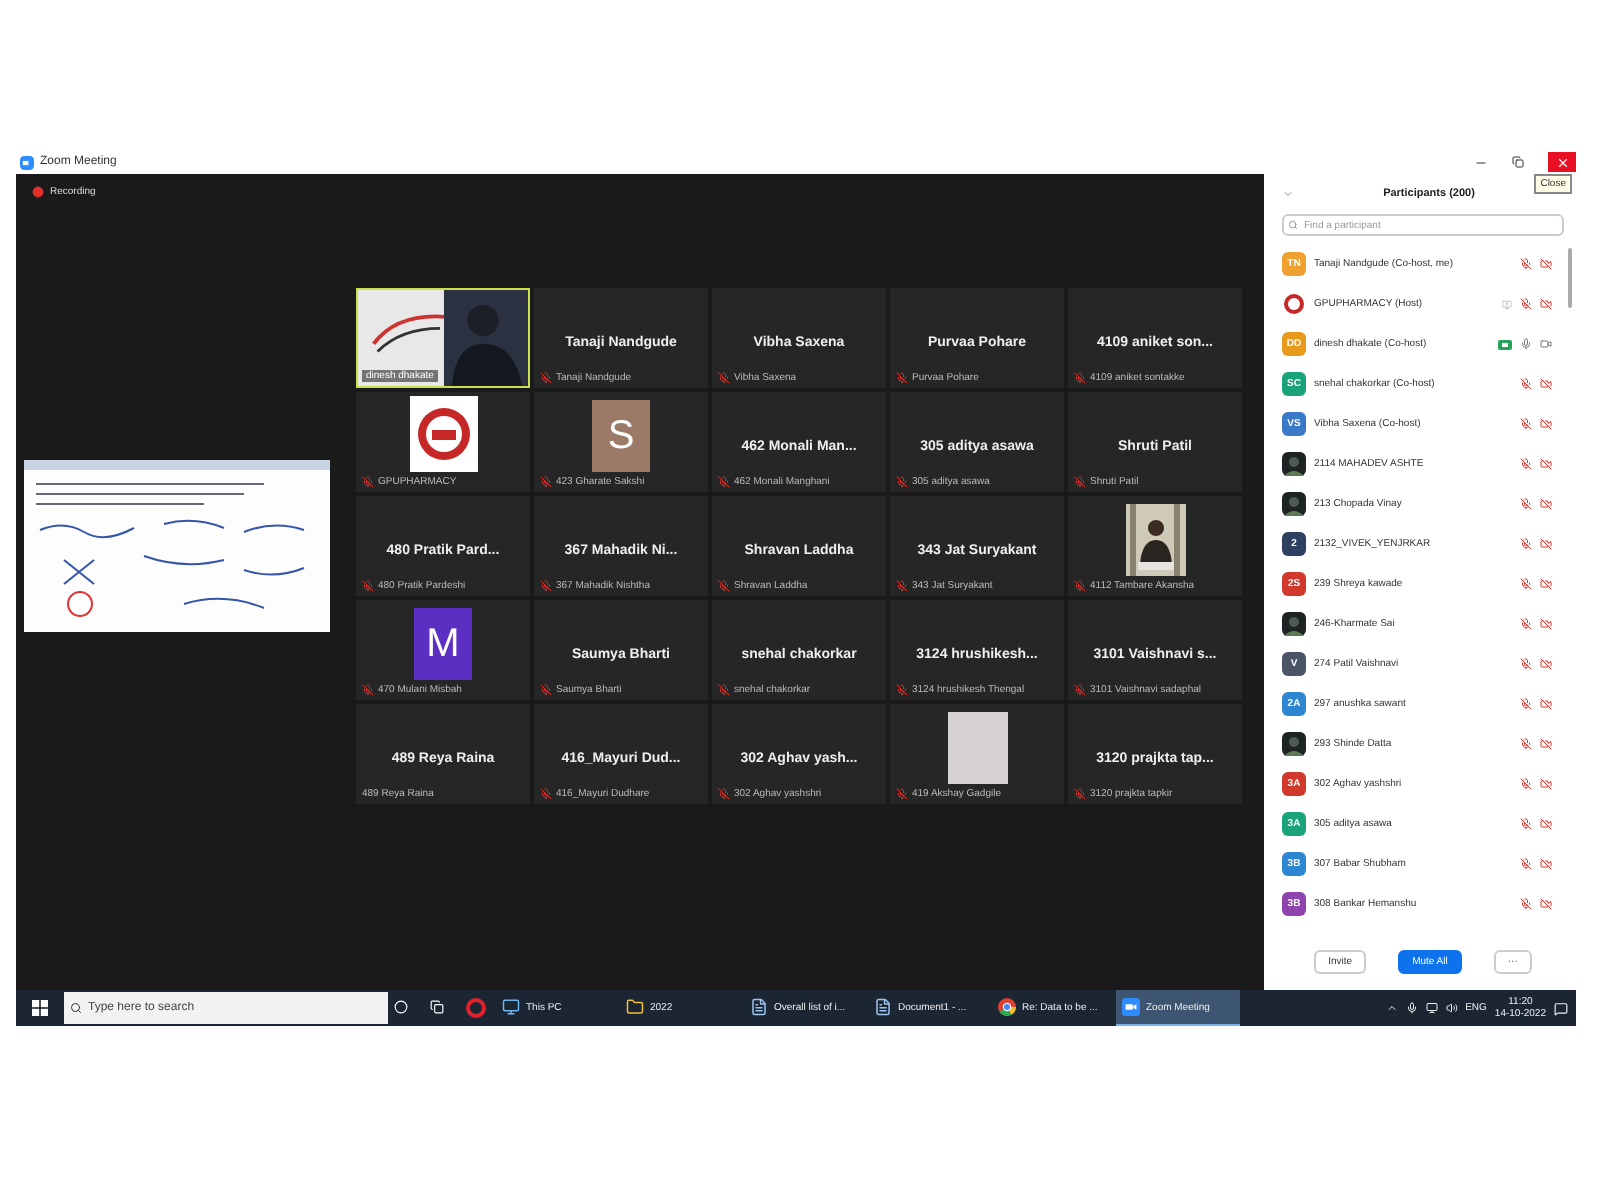 The width and height of the screenshot is (1600, 1200). I want to click on scrollbar, so click(1570, 278).